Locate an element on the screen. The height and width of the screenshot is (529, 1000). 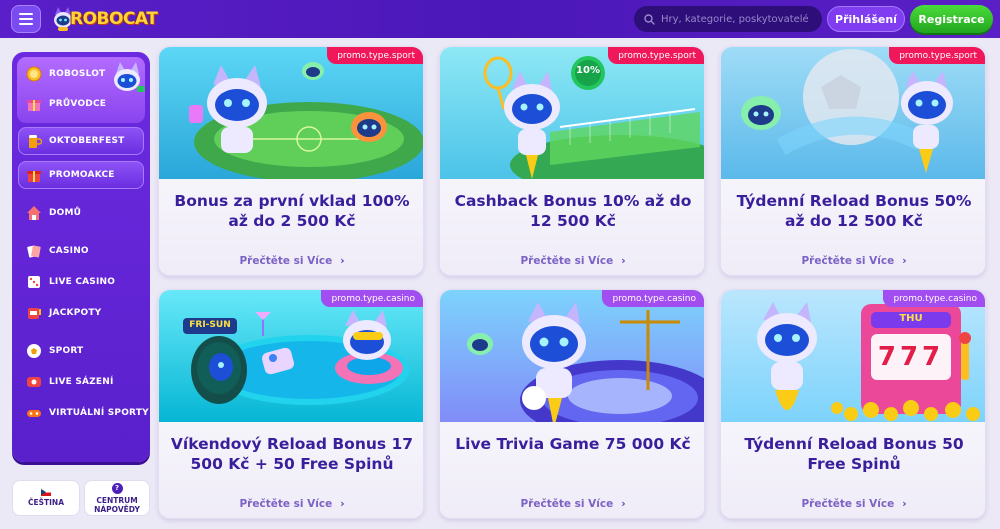
thursday-sign-text: THU is located at coordinates (911, 318).